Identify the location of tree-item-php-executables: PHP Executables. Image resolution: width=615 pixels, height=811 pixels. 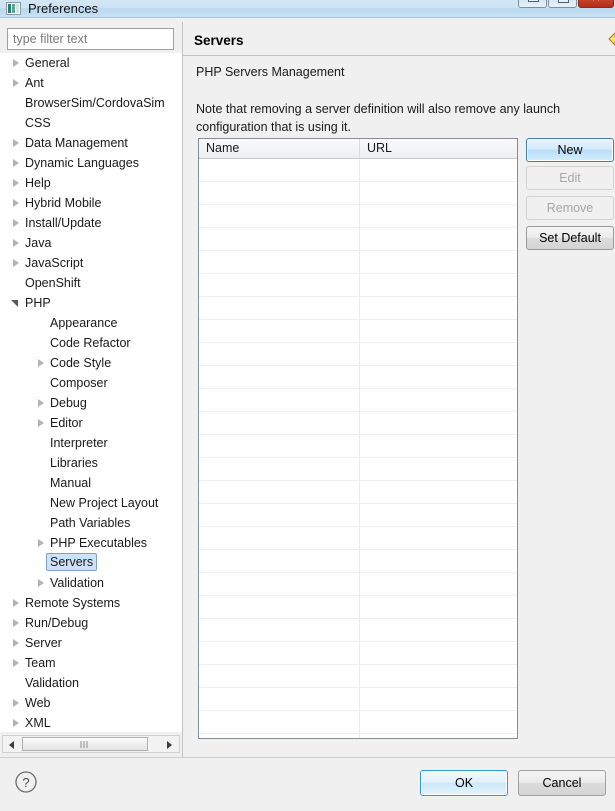
(91, 543).